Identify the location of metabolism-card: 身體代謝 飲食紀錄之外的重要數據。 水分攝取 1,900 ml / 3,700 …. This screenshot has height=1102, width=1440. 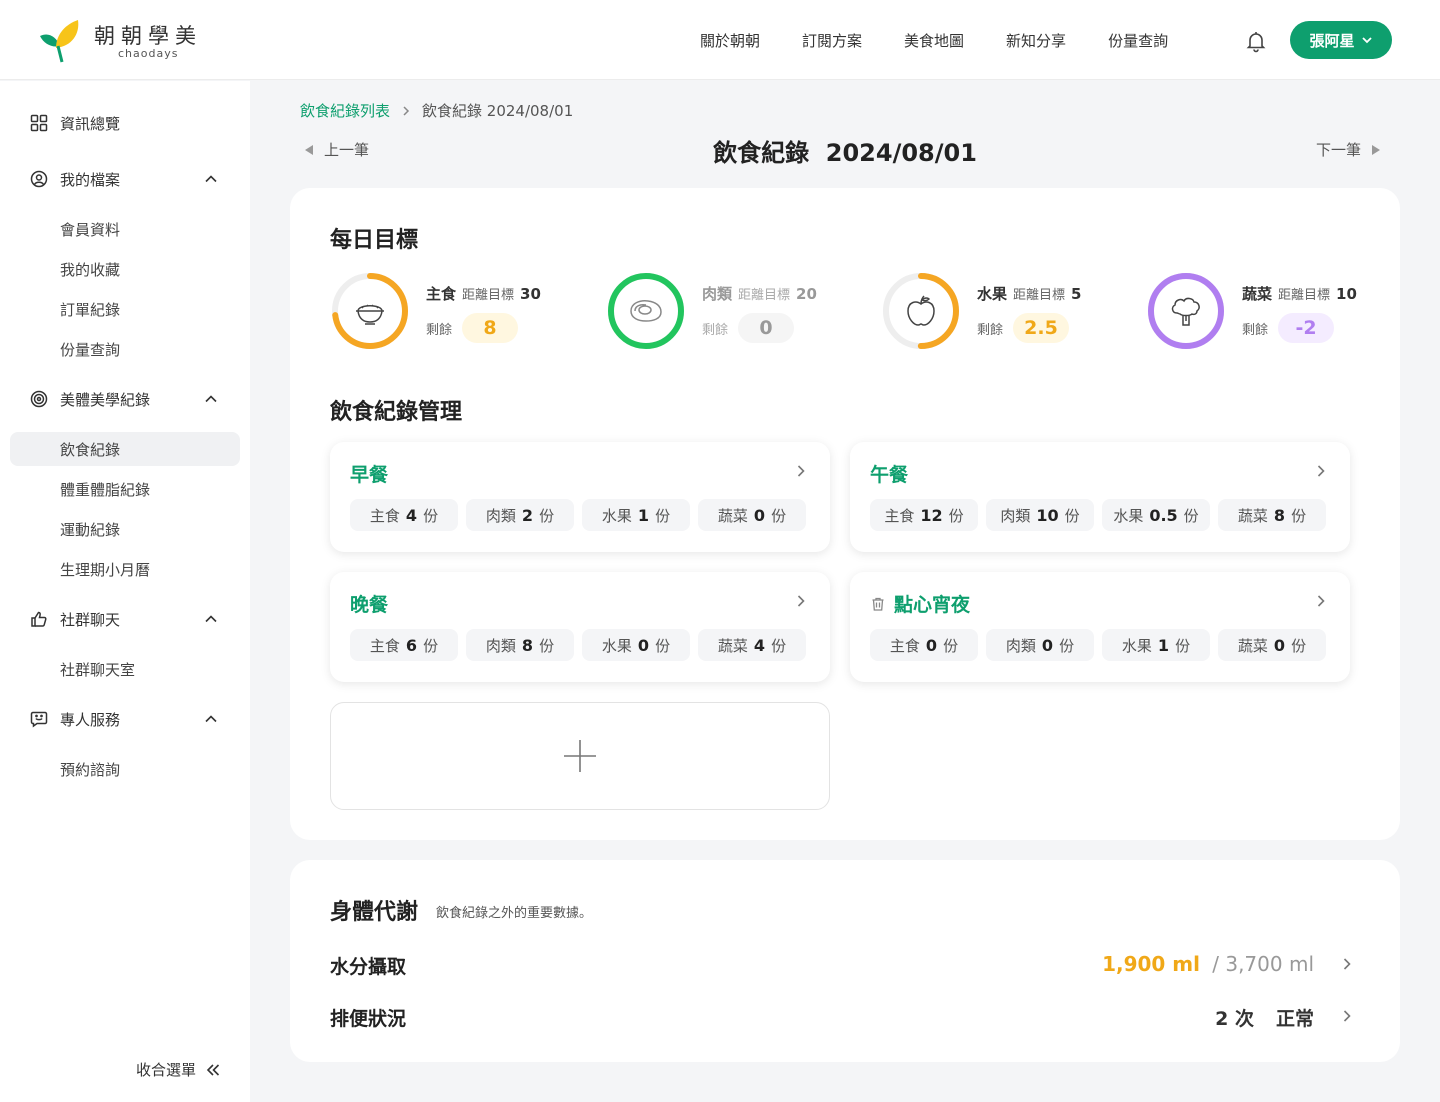
(845, 961).